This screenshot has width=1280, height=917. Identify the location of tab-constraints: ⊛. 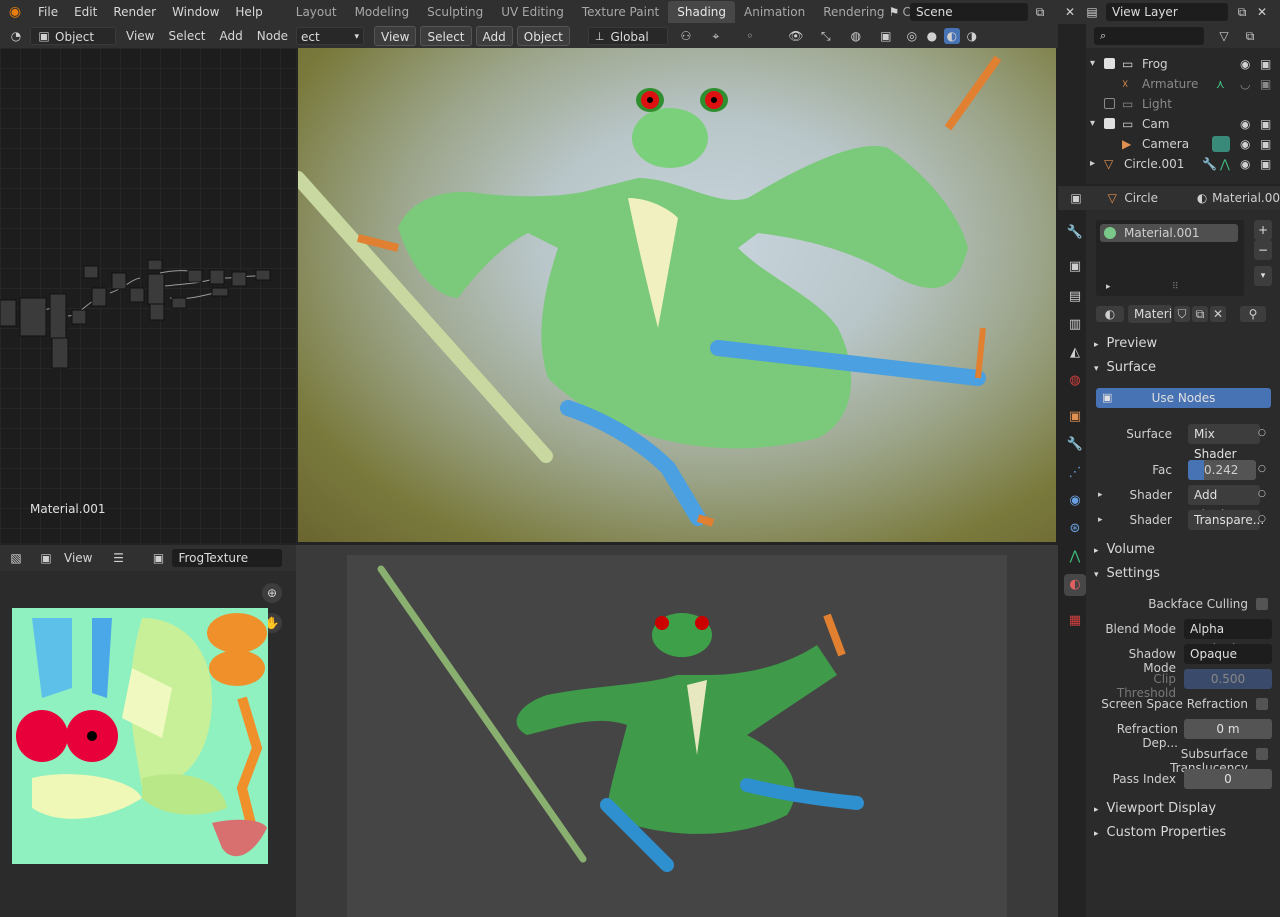
(1075, 529).